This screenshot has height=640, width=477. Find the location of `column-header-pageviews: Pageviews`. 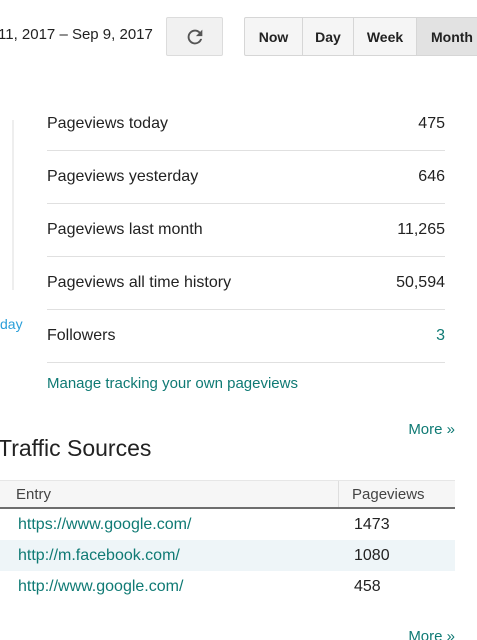

column-header-pageviews: Pageviews is located at coordinates (396, 494).